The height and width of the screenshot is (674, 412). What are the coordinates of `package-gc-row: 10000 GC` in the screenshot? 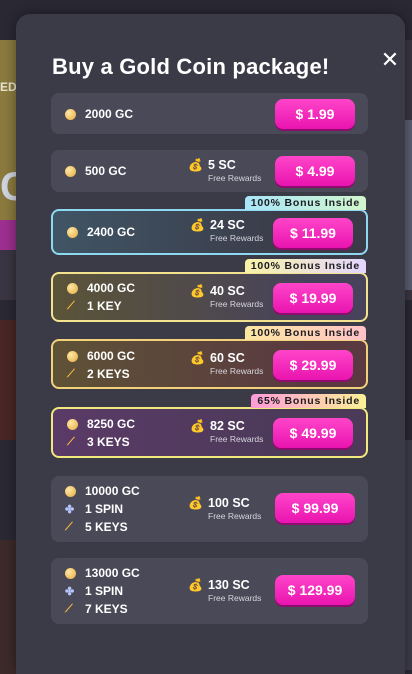 It's located at (102, 491).